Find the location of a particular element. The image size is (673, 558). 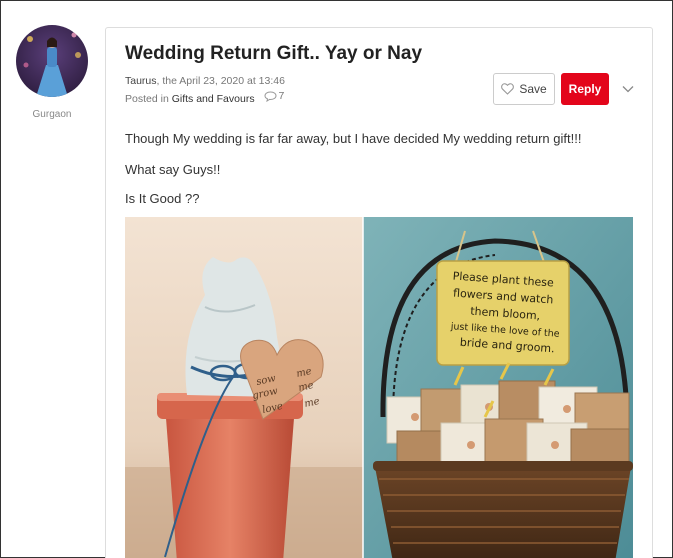

save-button: Save is located at coordinates (524, 89).